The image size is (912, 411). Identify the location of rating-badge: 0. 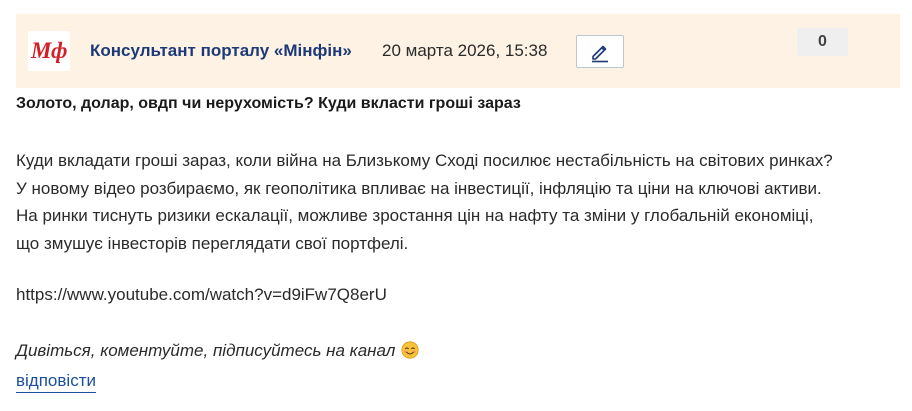
(822, 42).